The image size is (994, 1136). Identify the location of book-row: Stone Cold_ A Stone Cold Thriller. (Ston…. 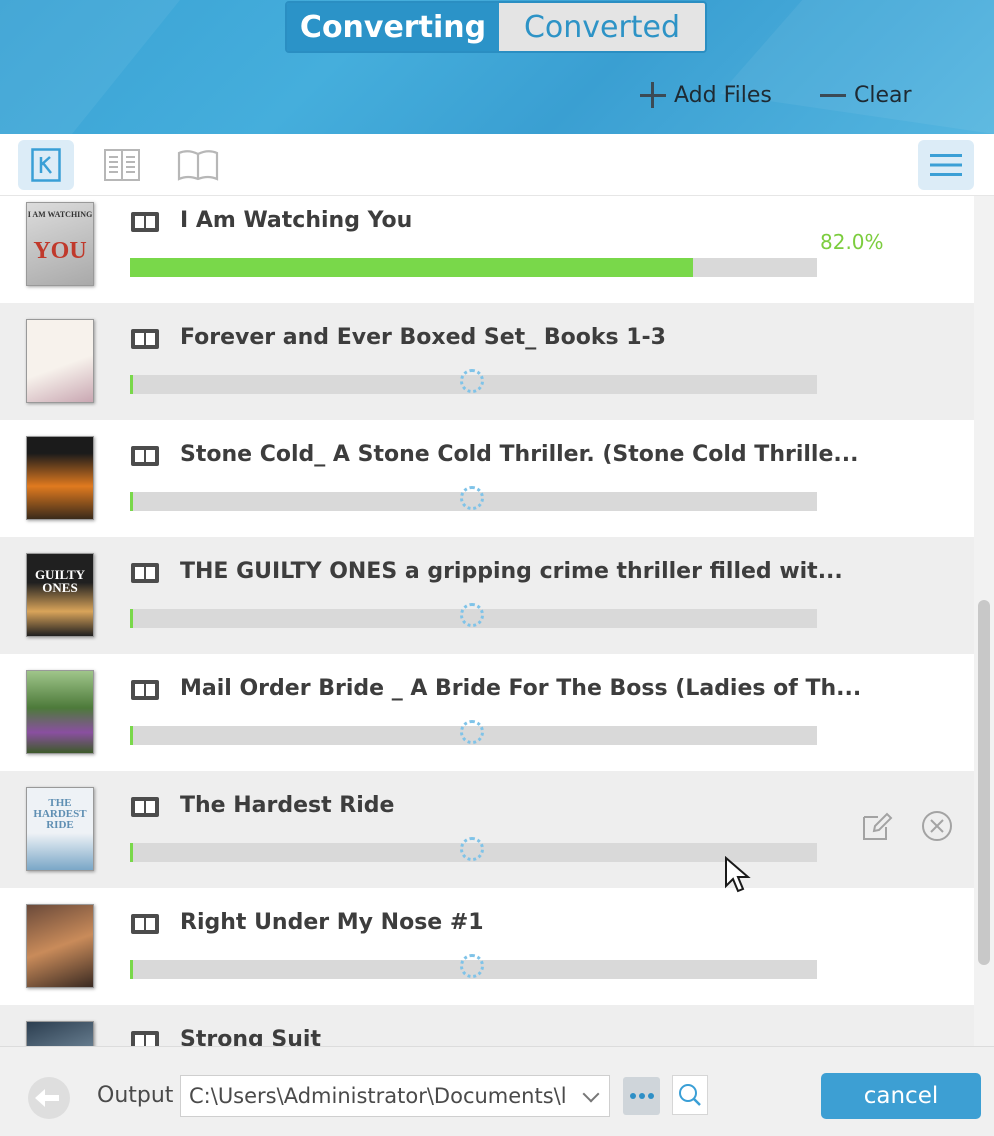
(487, 478).